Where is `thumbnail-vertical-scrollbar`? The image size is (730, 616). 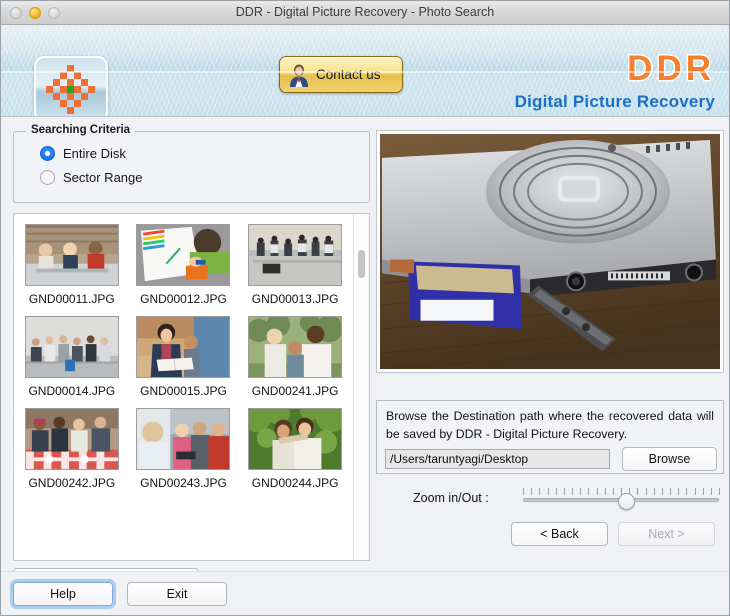
thumbnail-vertical-scrollbar is located at coordinates (361, 387).